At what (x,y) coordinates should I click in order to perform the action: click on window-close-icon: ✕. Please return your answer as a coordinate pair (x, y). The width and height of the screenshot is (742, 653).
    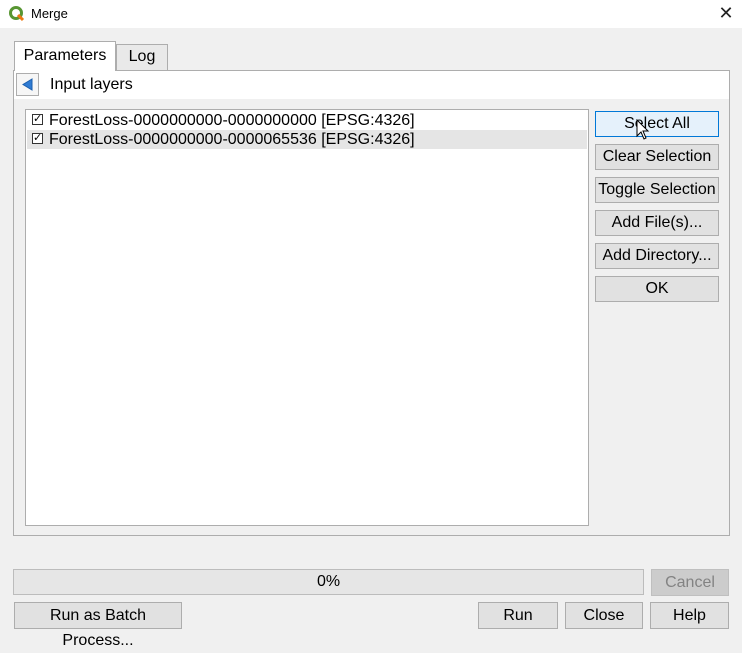
    Looking at the image, I should click on (726, 14).